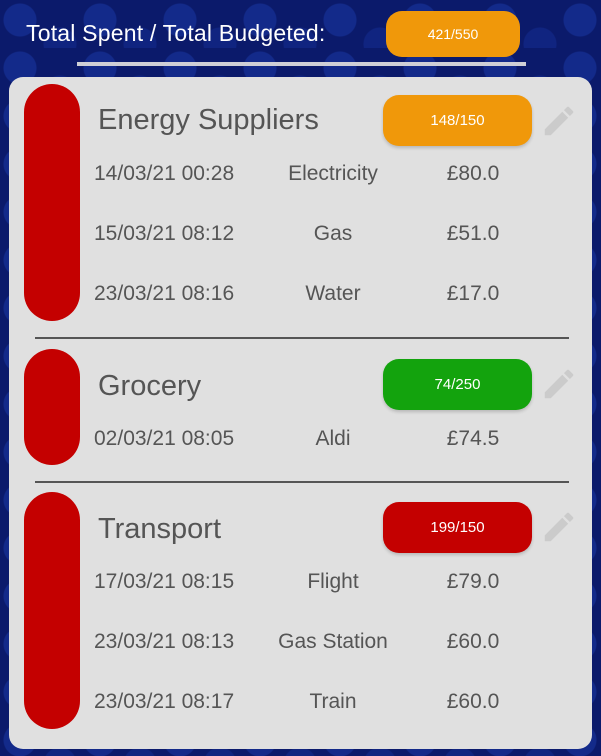 This screenshot has width=601, height=756. I want to click on transaction-amount: £79.0, so click(473, 581).